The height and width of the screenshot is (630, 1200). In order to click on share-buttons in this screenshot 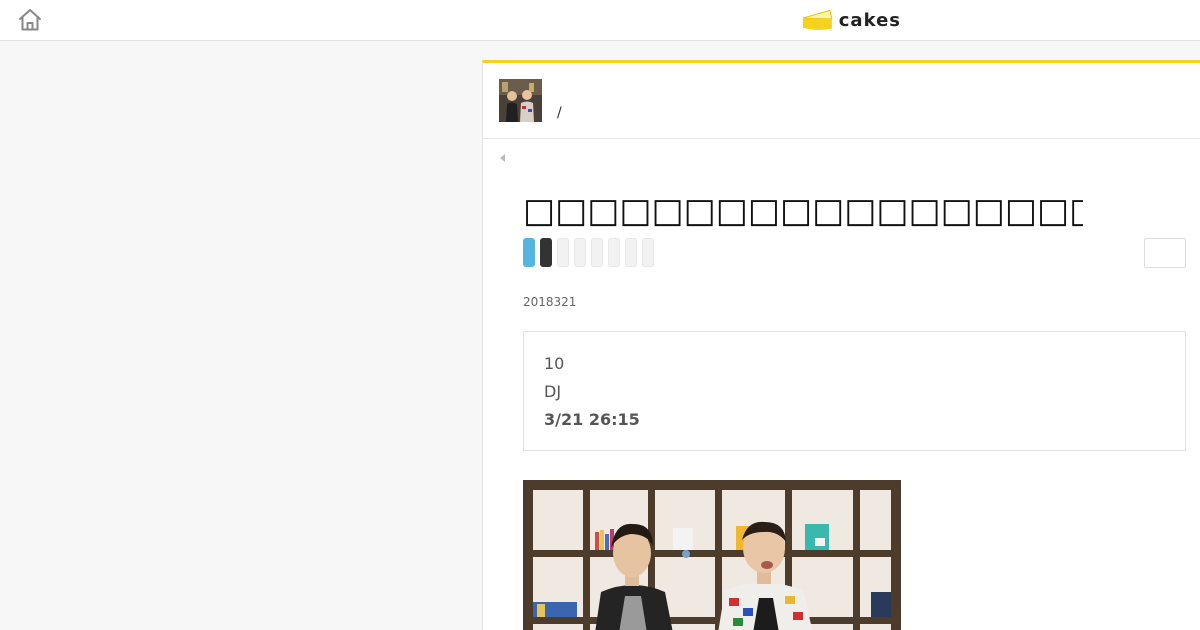, I will do `click(591, 253)`.